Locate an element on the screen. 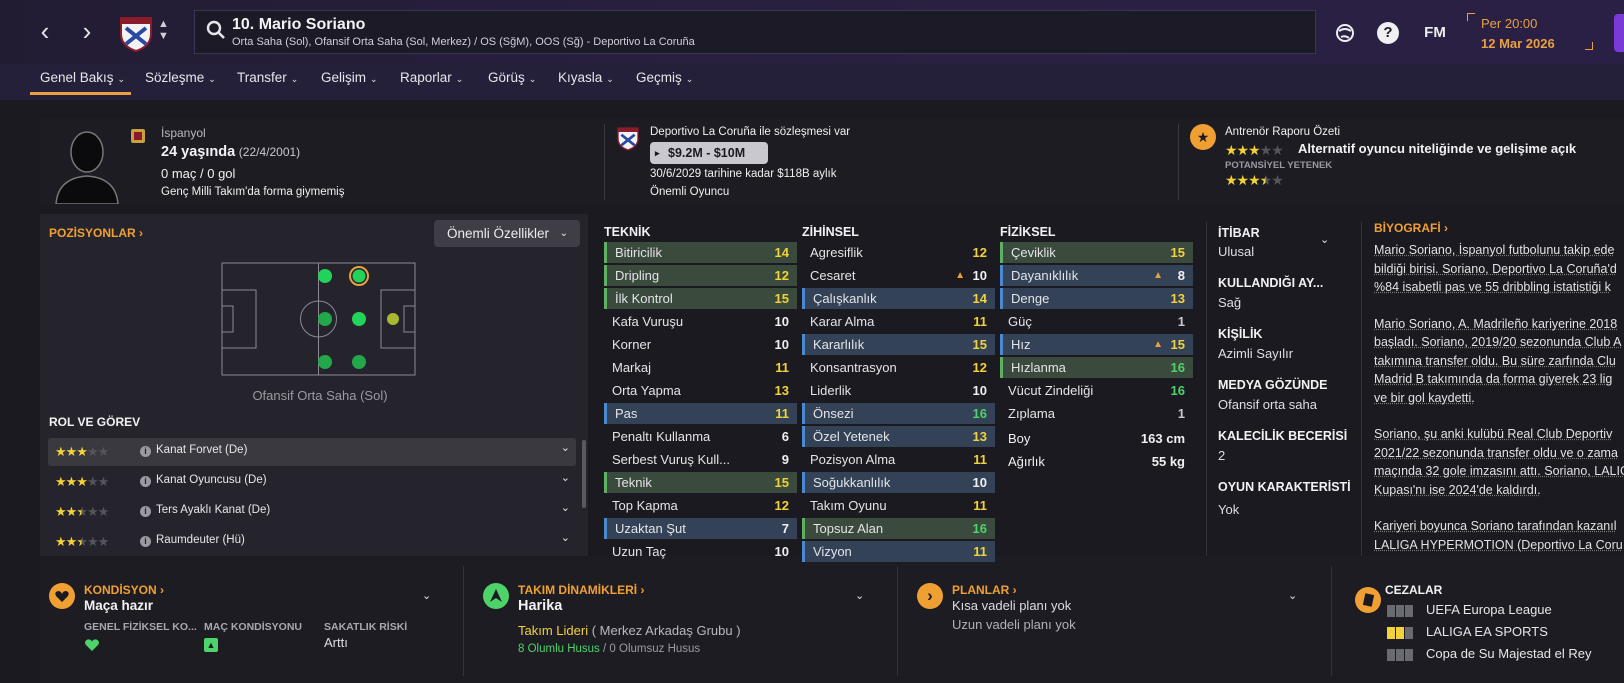 Image resolution: width=1624 pixels, height=683 pixels. date-bracket is located at coordinates (1589, 46).